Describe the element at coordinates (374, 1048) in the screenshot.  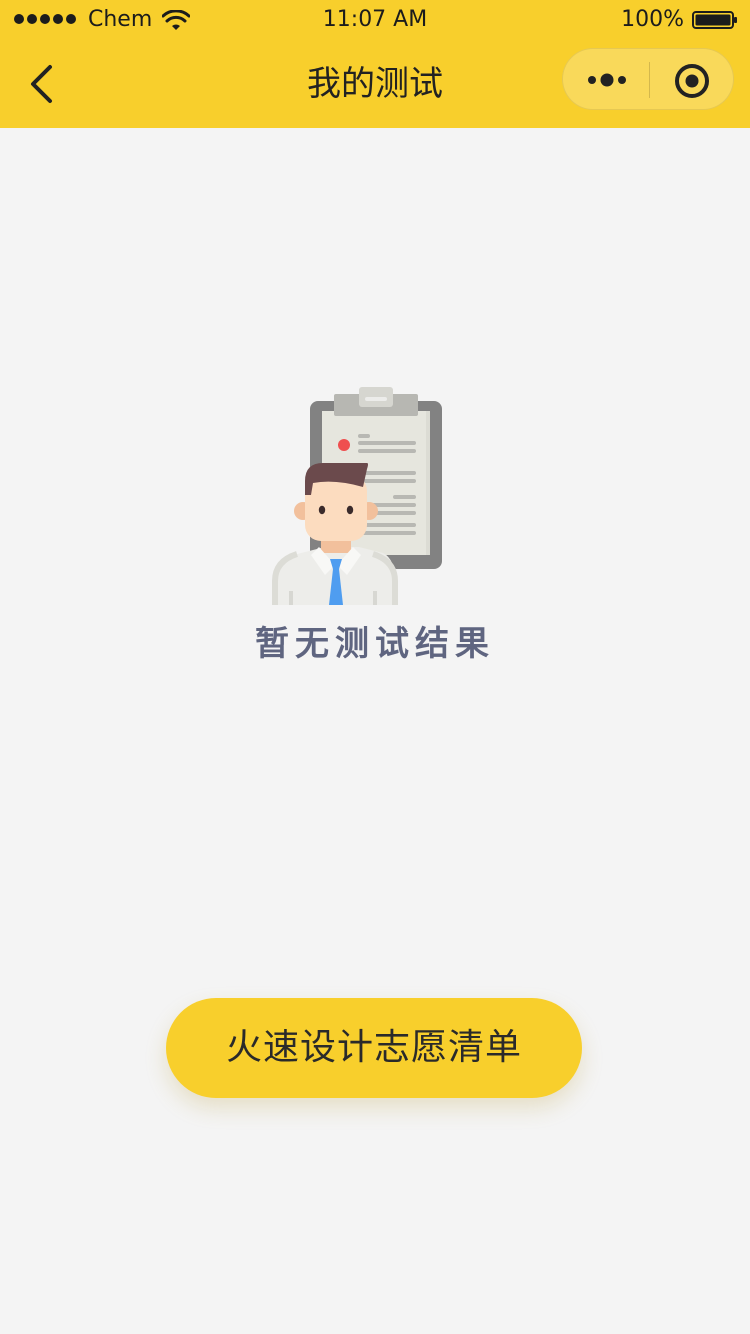
I see `design-wishlist-button: 火速设计志愿清单` at that location.